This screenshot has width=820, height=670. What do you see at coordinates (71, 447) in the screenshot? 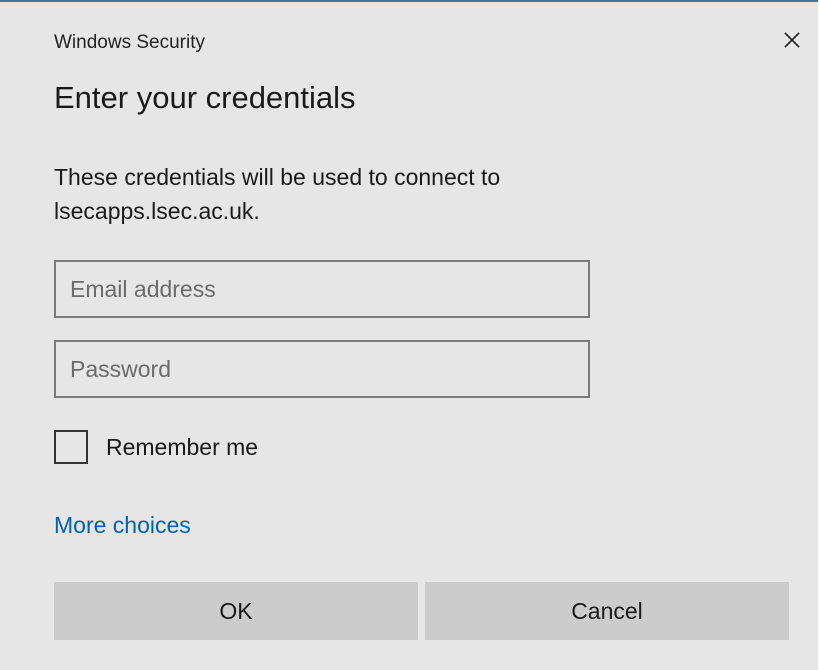
I see `checkbox-box` at bounding box center [71, 447].